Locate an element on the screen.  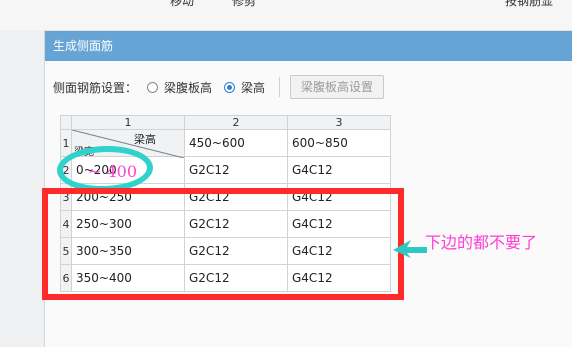
arrow-icon is located at coordinates (410, 249).